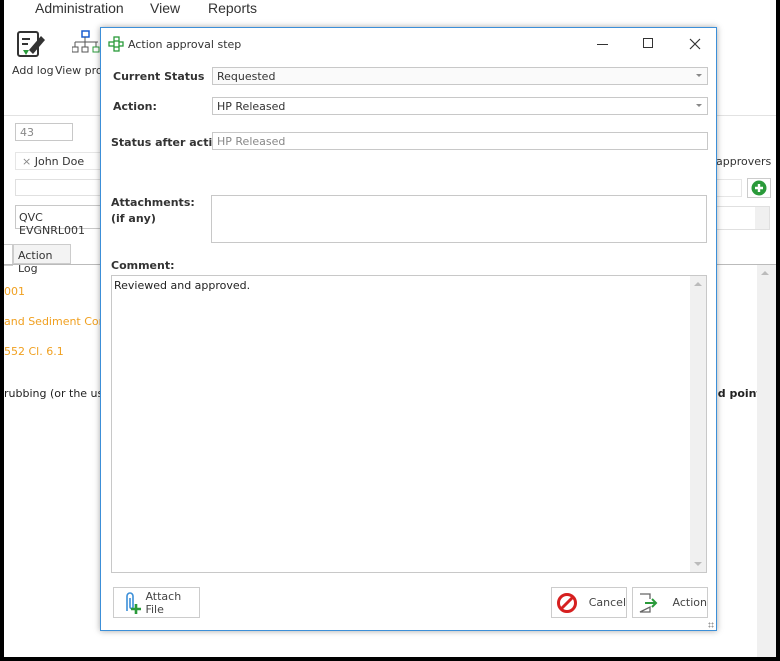 Image resolution: width=780 pixels, height=661 pixels. What do you see at coordinates (59, 161) in the screenshot?
I see `assignee-tag: John Doe` at bounding box center [59, 161].